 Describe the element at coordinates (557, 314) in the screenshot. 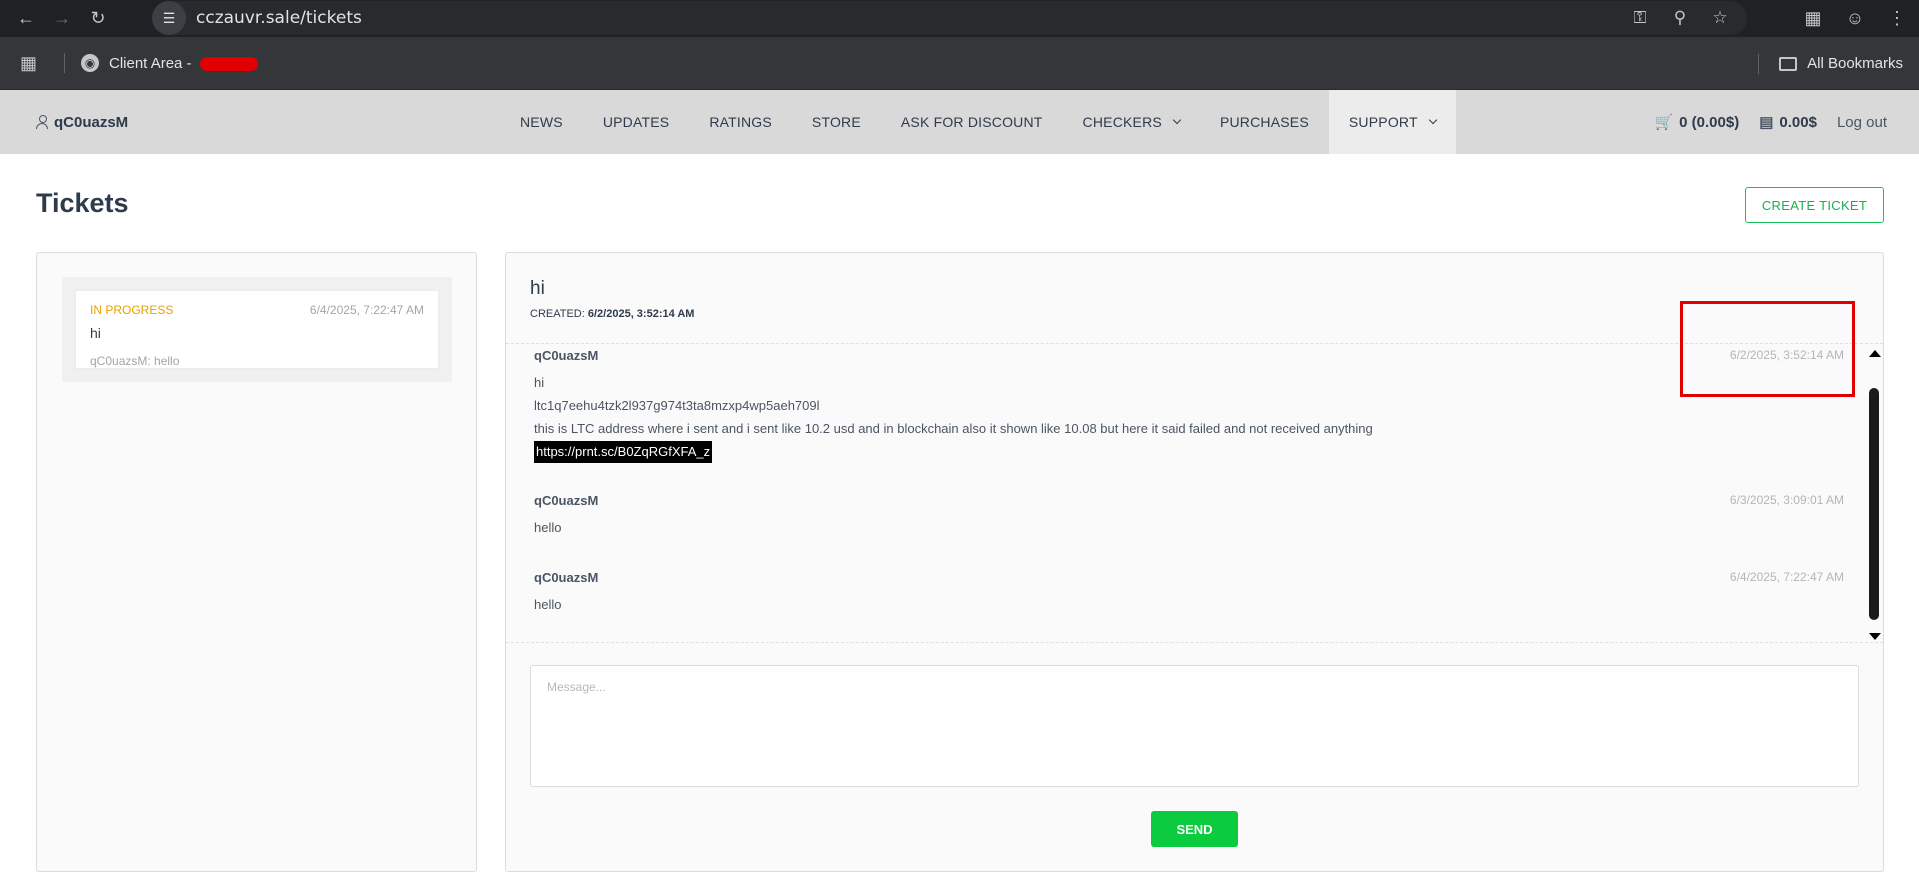

I see `created-label: CREATED:` at that location.